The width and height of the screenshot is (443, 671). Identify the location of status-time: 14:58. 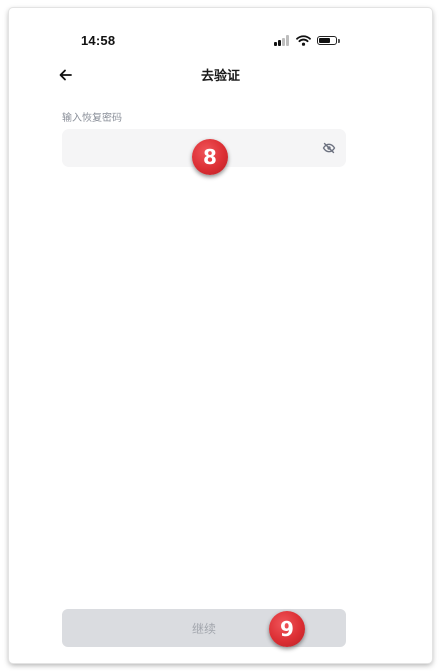
(98, 40).